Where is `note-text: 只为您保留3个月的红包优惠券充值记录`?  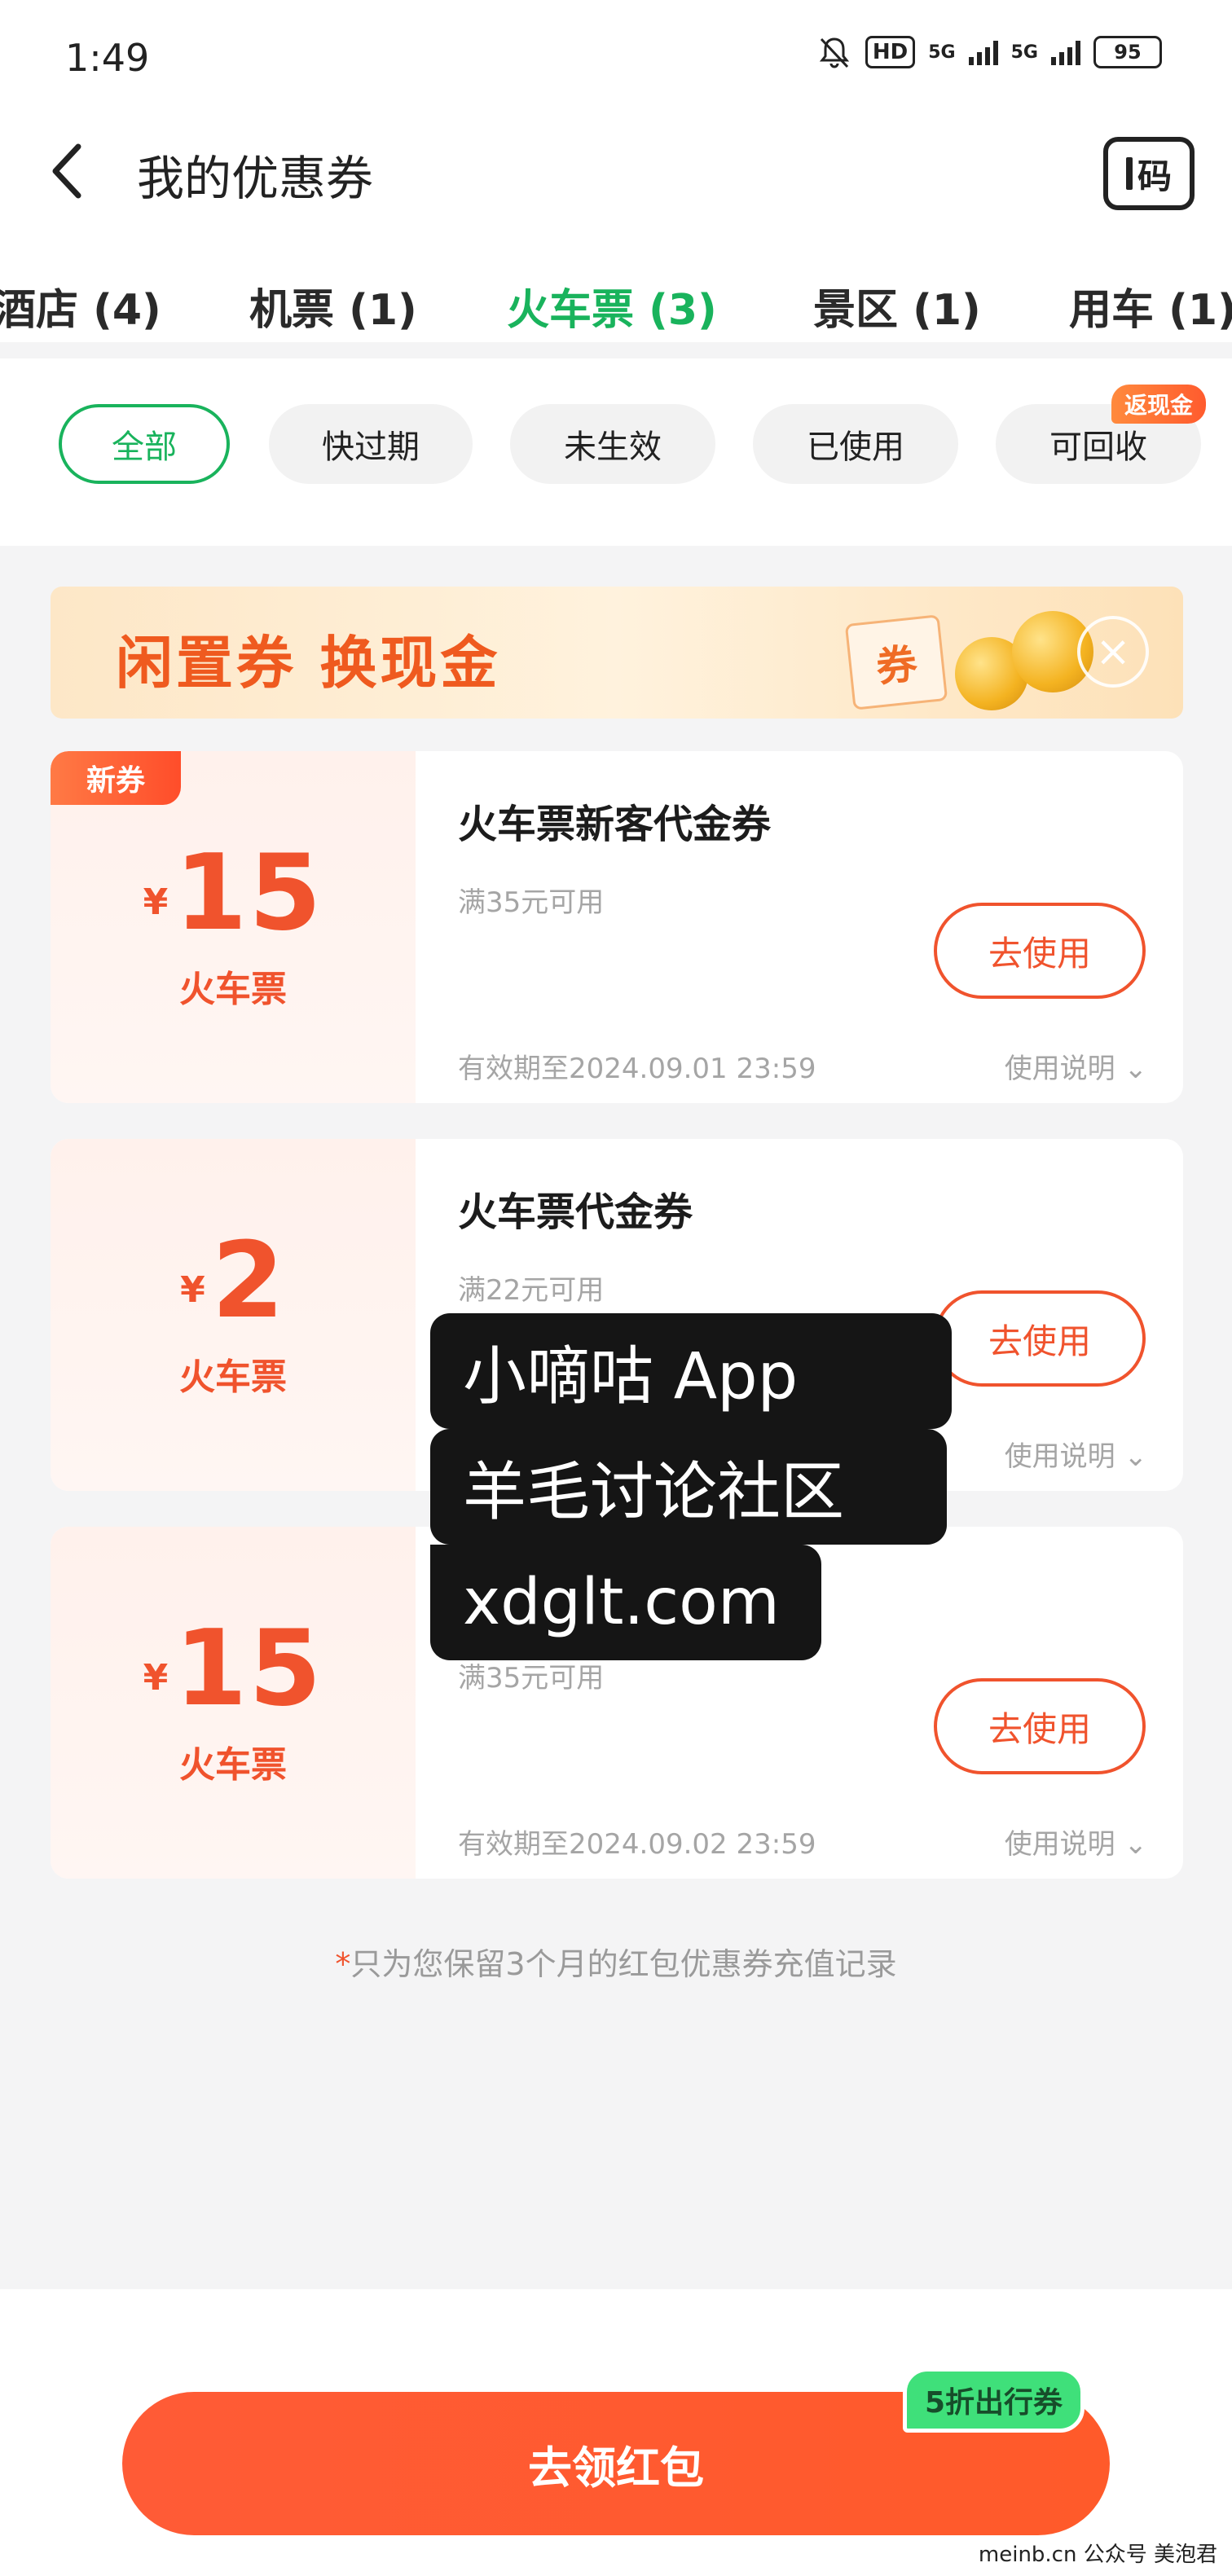
note-text: 只为您保留3个月的红包优惠券充值记录 is located at coordinates (623, 1964).